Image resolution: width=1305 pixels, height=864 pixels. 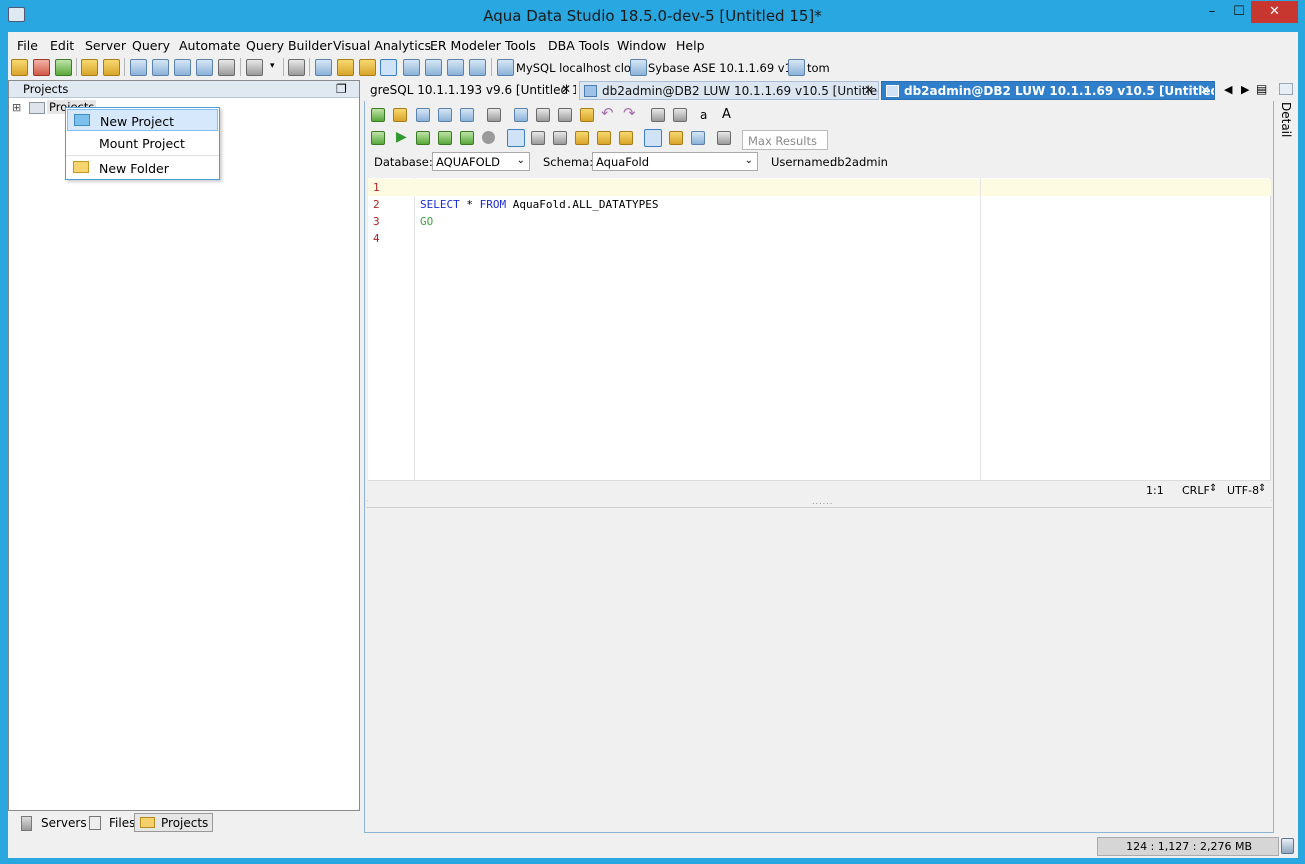 I want to click on redo-icon: ↷, so click(x=629, y=113).